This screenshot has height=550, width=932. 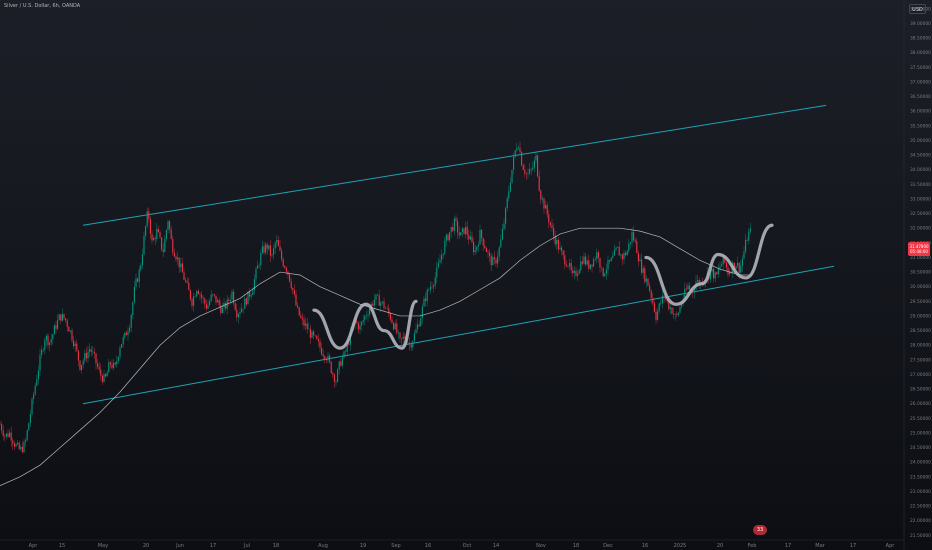 What do you see at coordinates (920, 375) in the screenshot?
I see `y-tick-label-11: 27.00000` at bounding box center [920, 375].